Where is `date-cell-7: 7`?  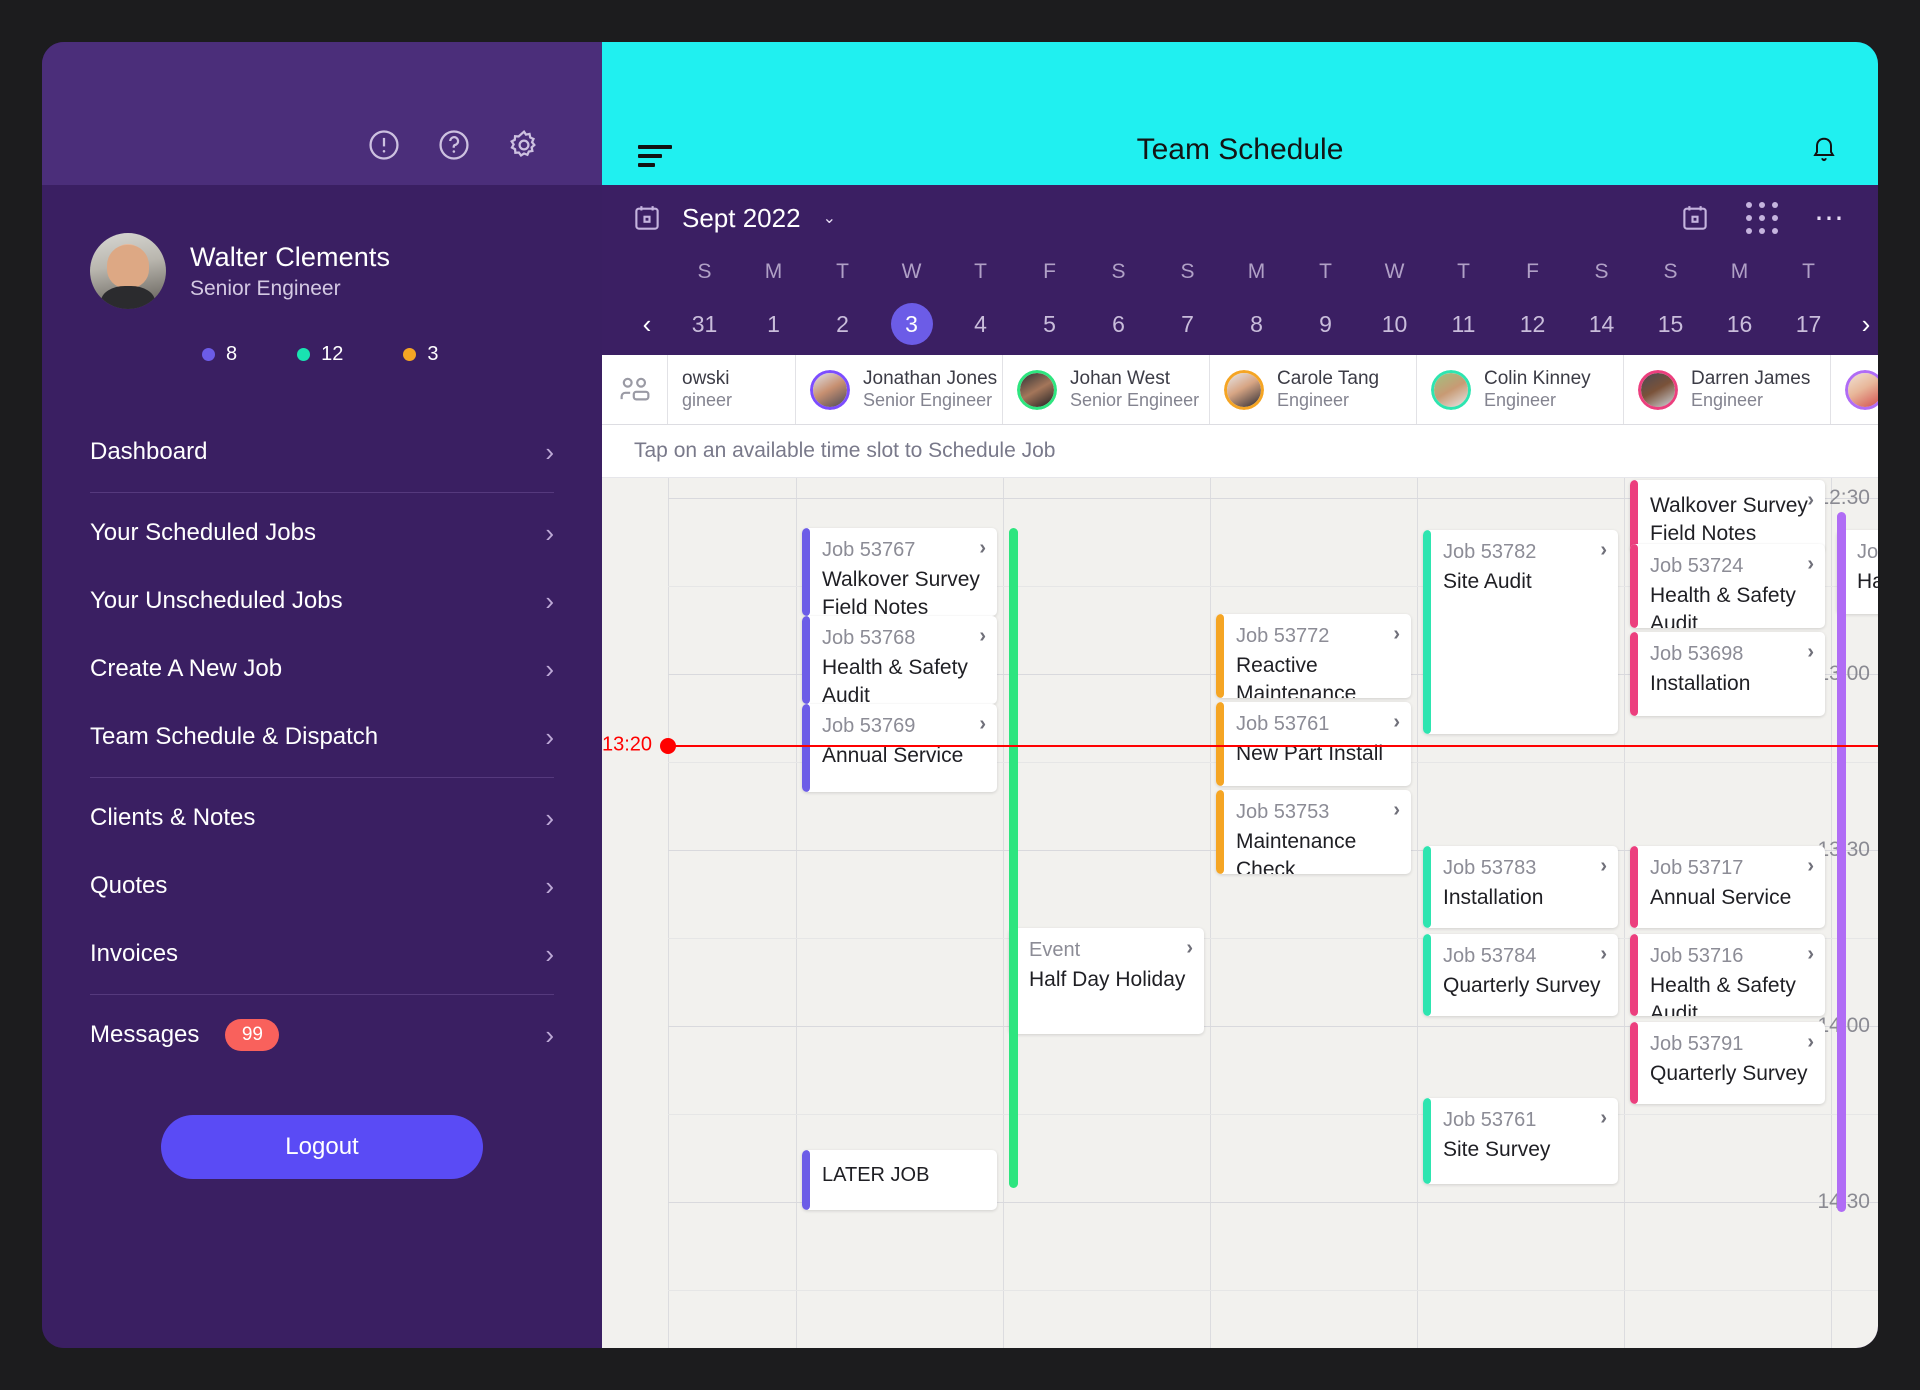
date-cell-7: 7 is located at coordinates (1187, 324).